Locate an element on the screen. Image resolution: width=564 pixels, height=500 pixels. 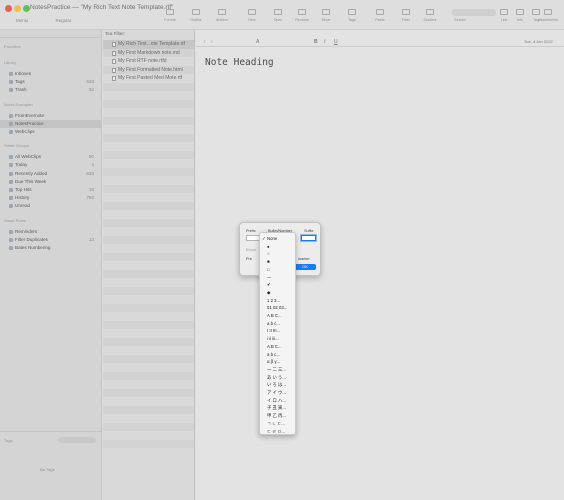
sidebar-item-label: Filter Duplicates is located at coordinates (31, 239).